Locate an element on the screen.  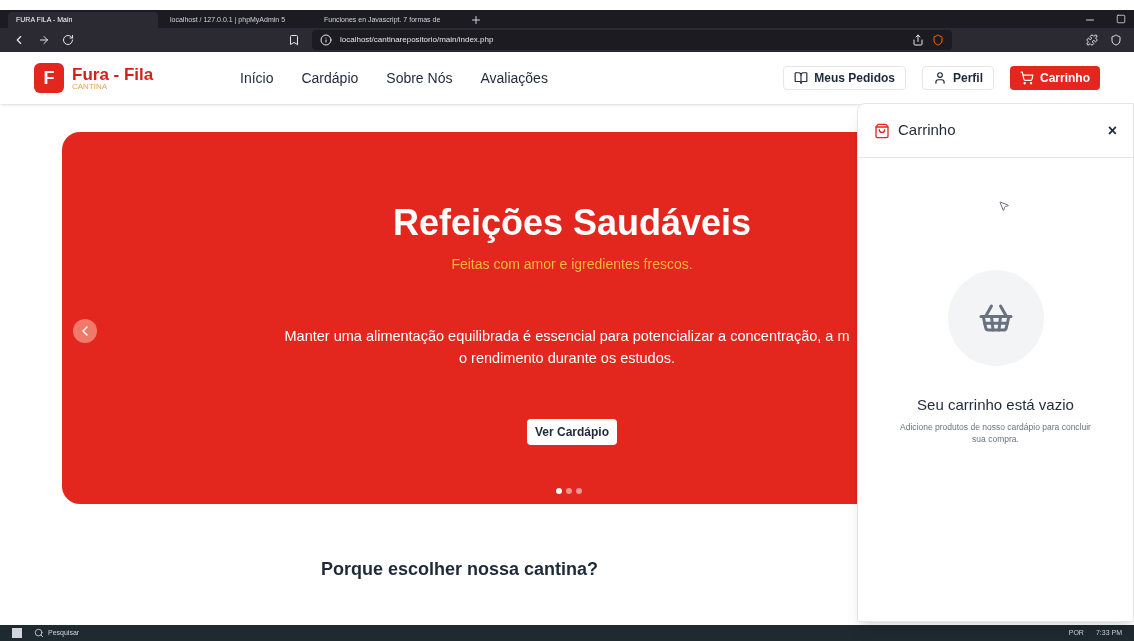
shield-icon is located at coordinates (938, 40).